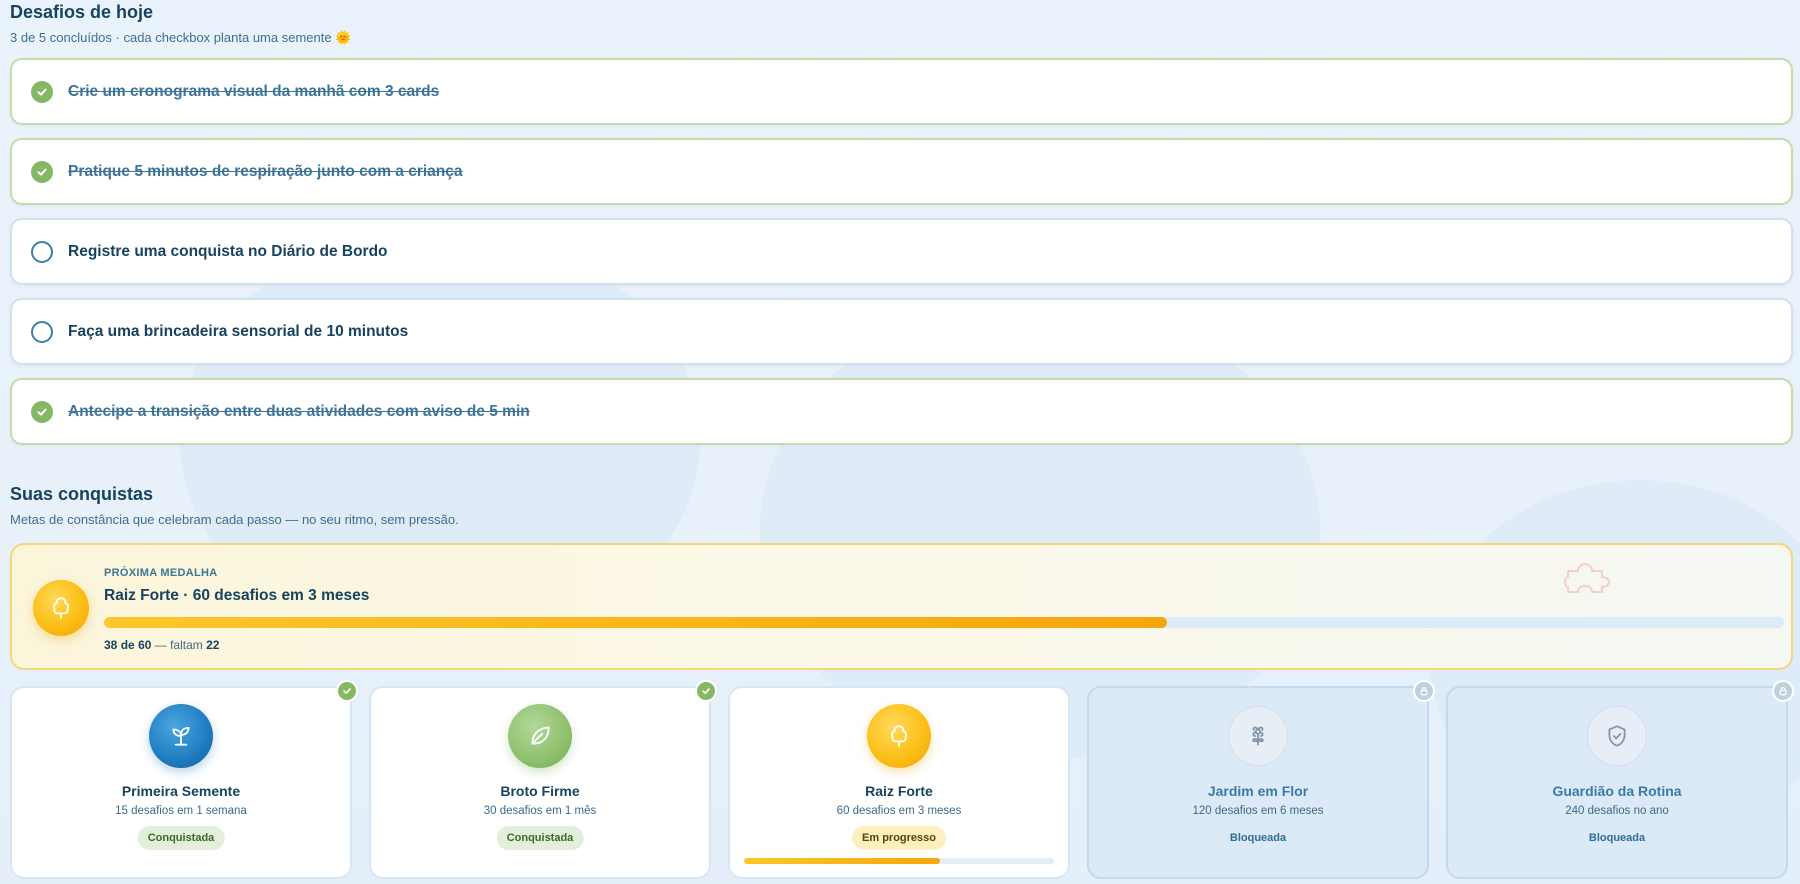  Describe the element at coordinates (213, 645) in the screenshot. I see `remaining-count: 22` at that location.